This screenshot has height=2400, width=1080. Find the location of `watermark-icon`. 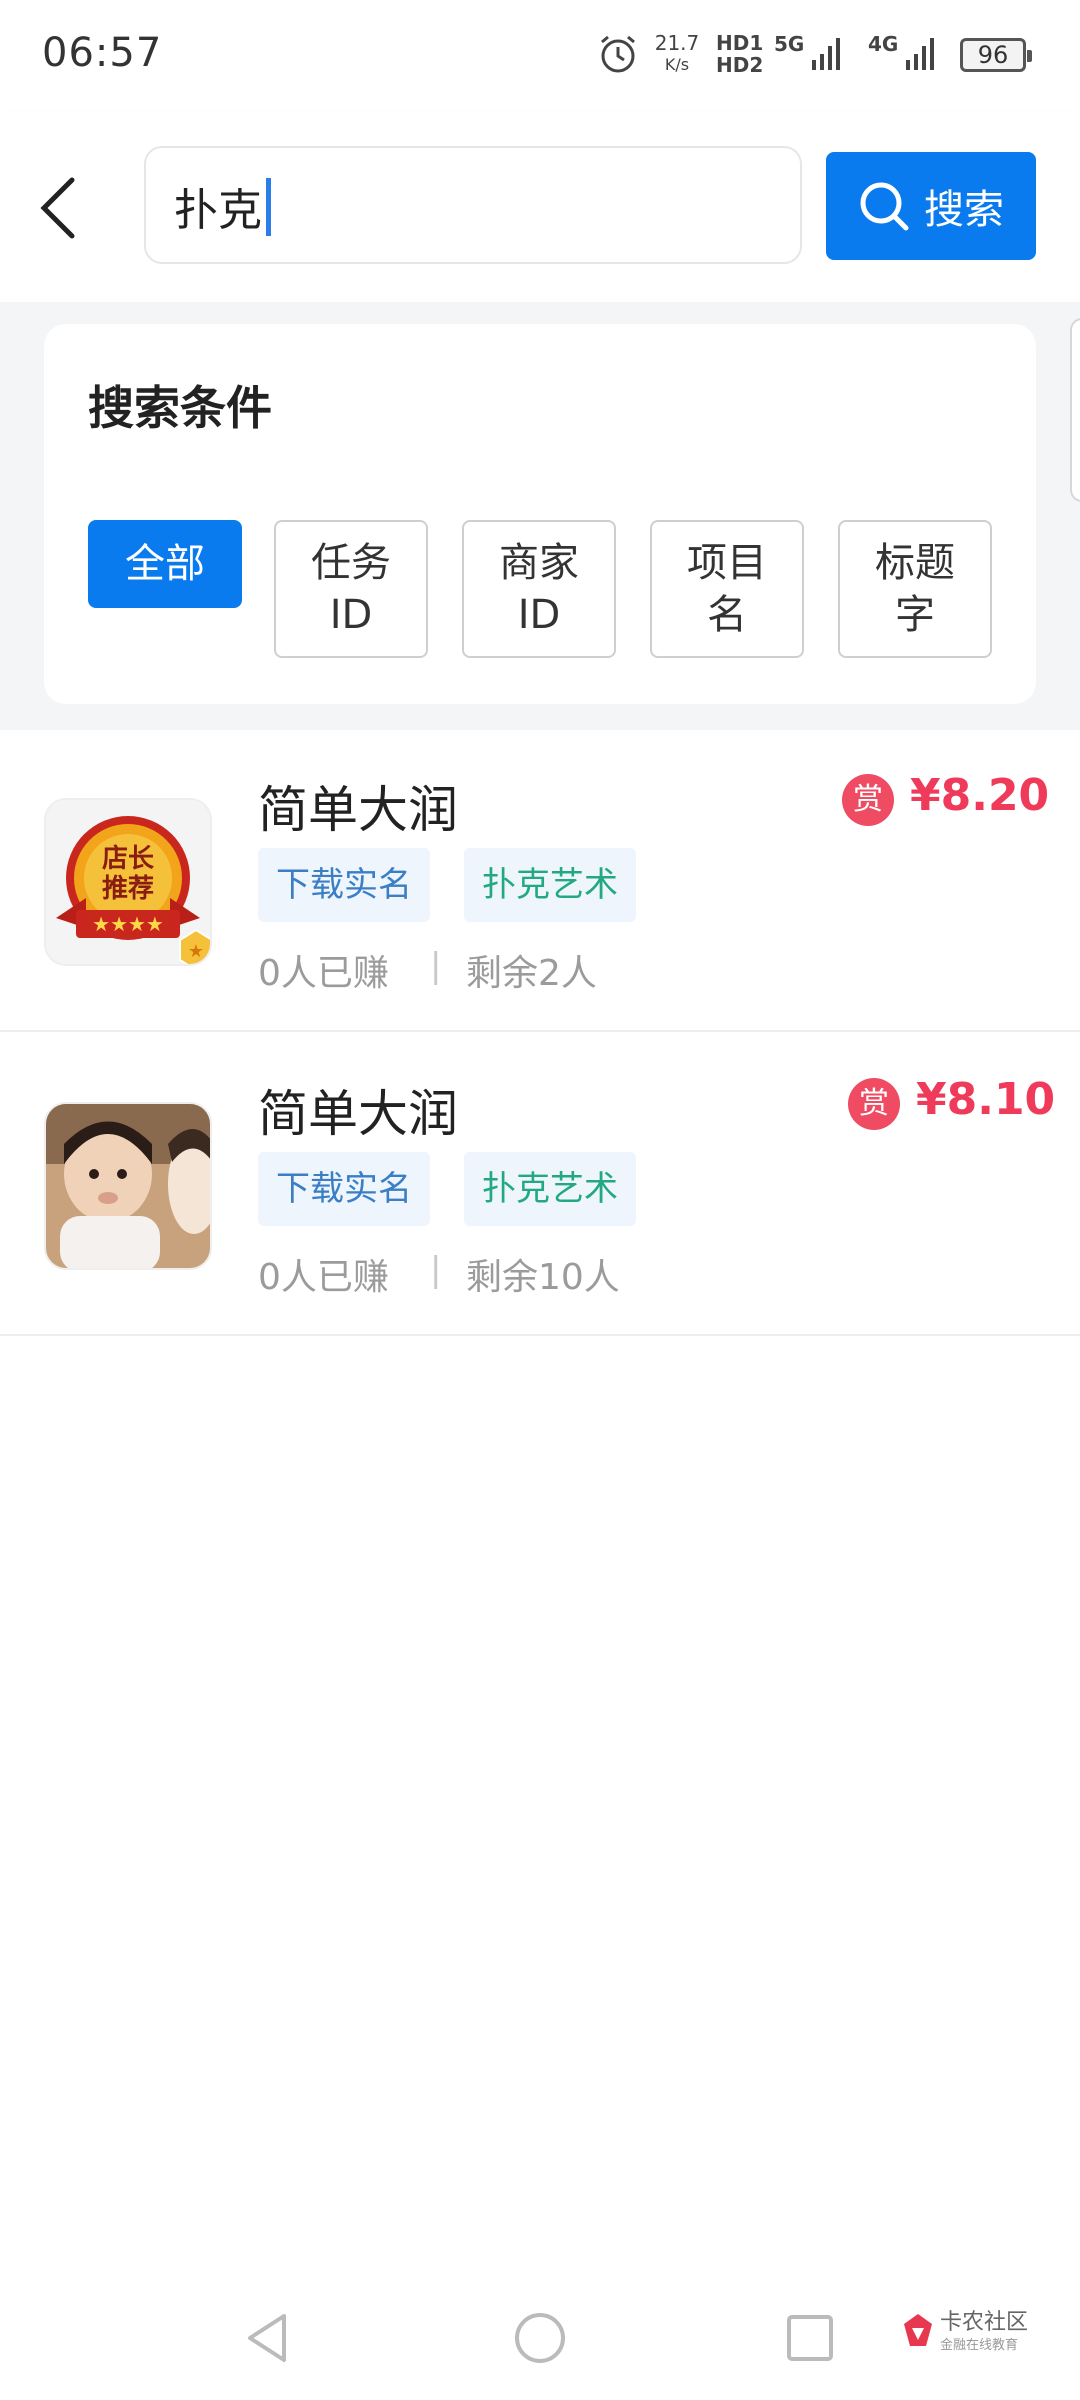

watermark-icon is located at coordinates (918, 2330).